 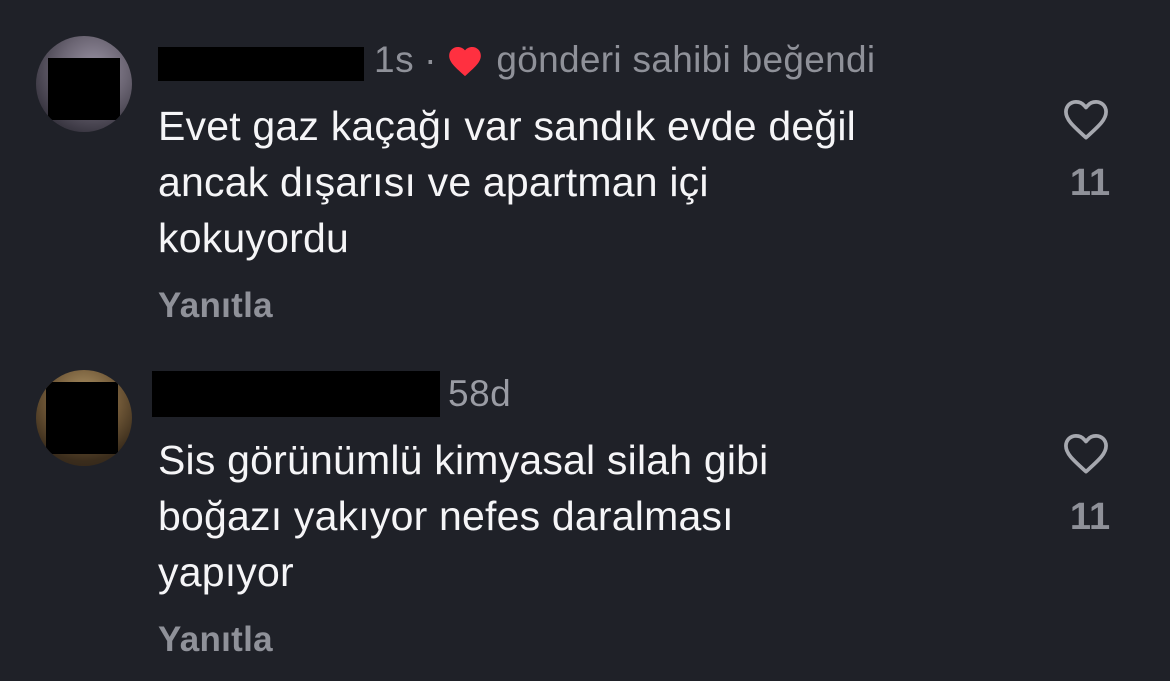 What do you see at coordinates (226, 572) in the screenshot?
I see `comment-line: yapıyor` at bounding box center [226, 572].